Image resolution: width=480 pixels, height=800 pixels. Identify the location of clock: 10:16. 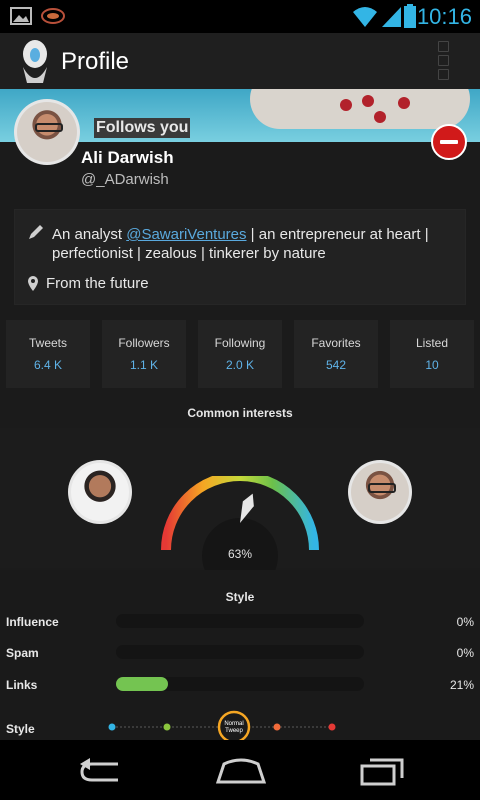
(444, 16).